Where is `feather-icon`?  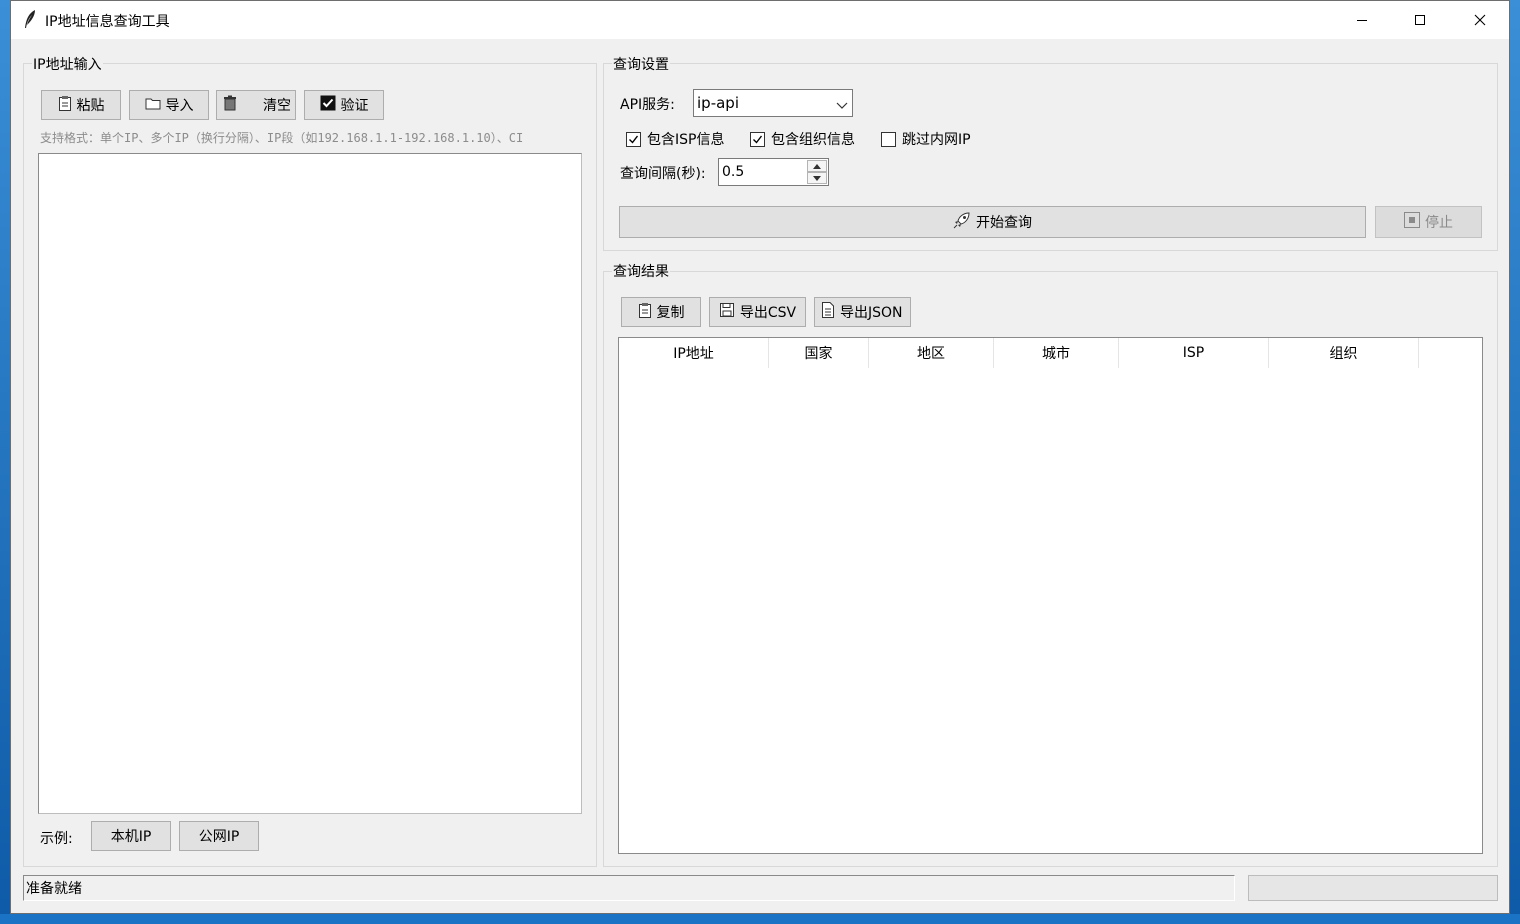
feather-icon is located at coordinates (30, 21).